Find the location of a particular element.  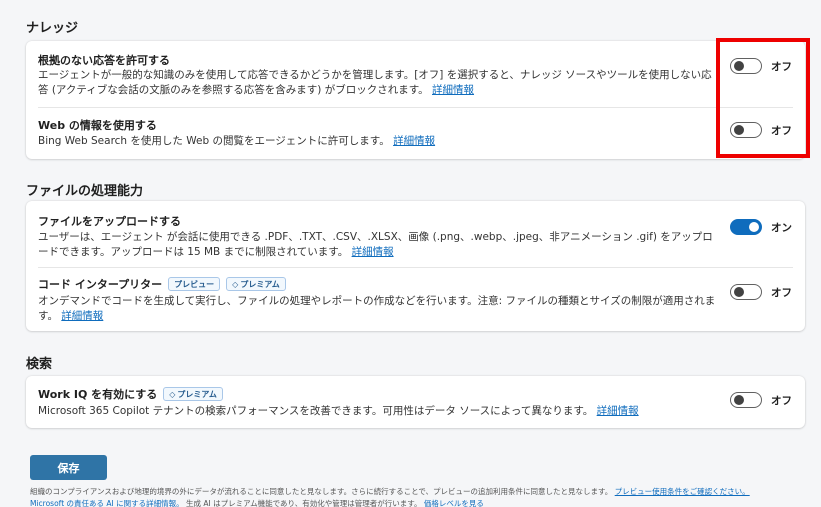

row-title: Work IQ を有効にする ◇ プレミアム is located at coordinates (130, 394).